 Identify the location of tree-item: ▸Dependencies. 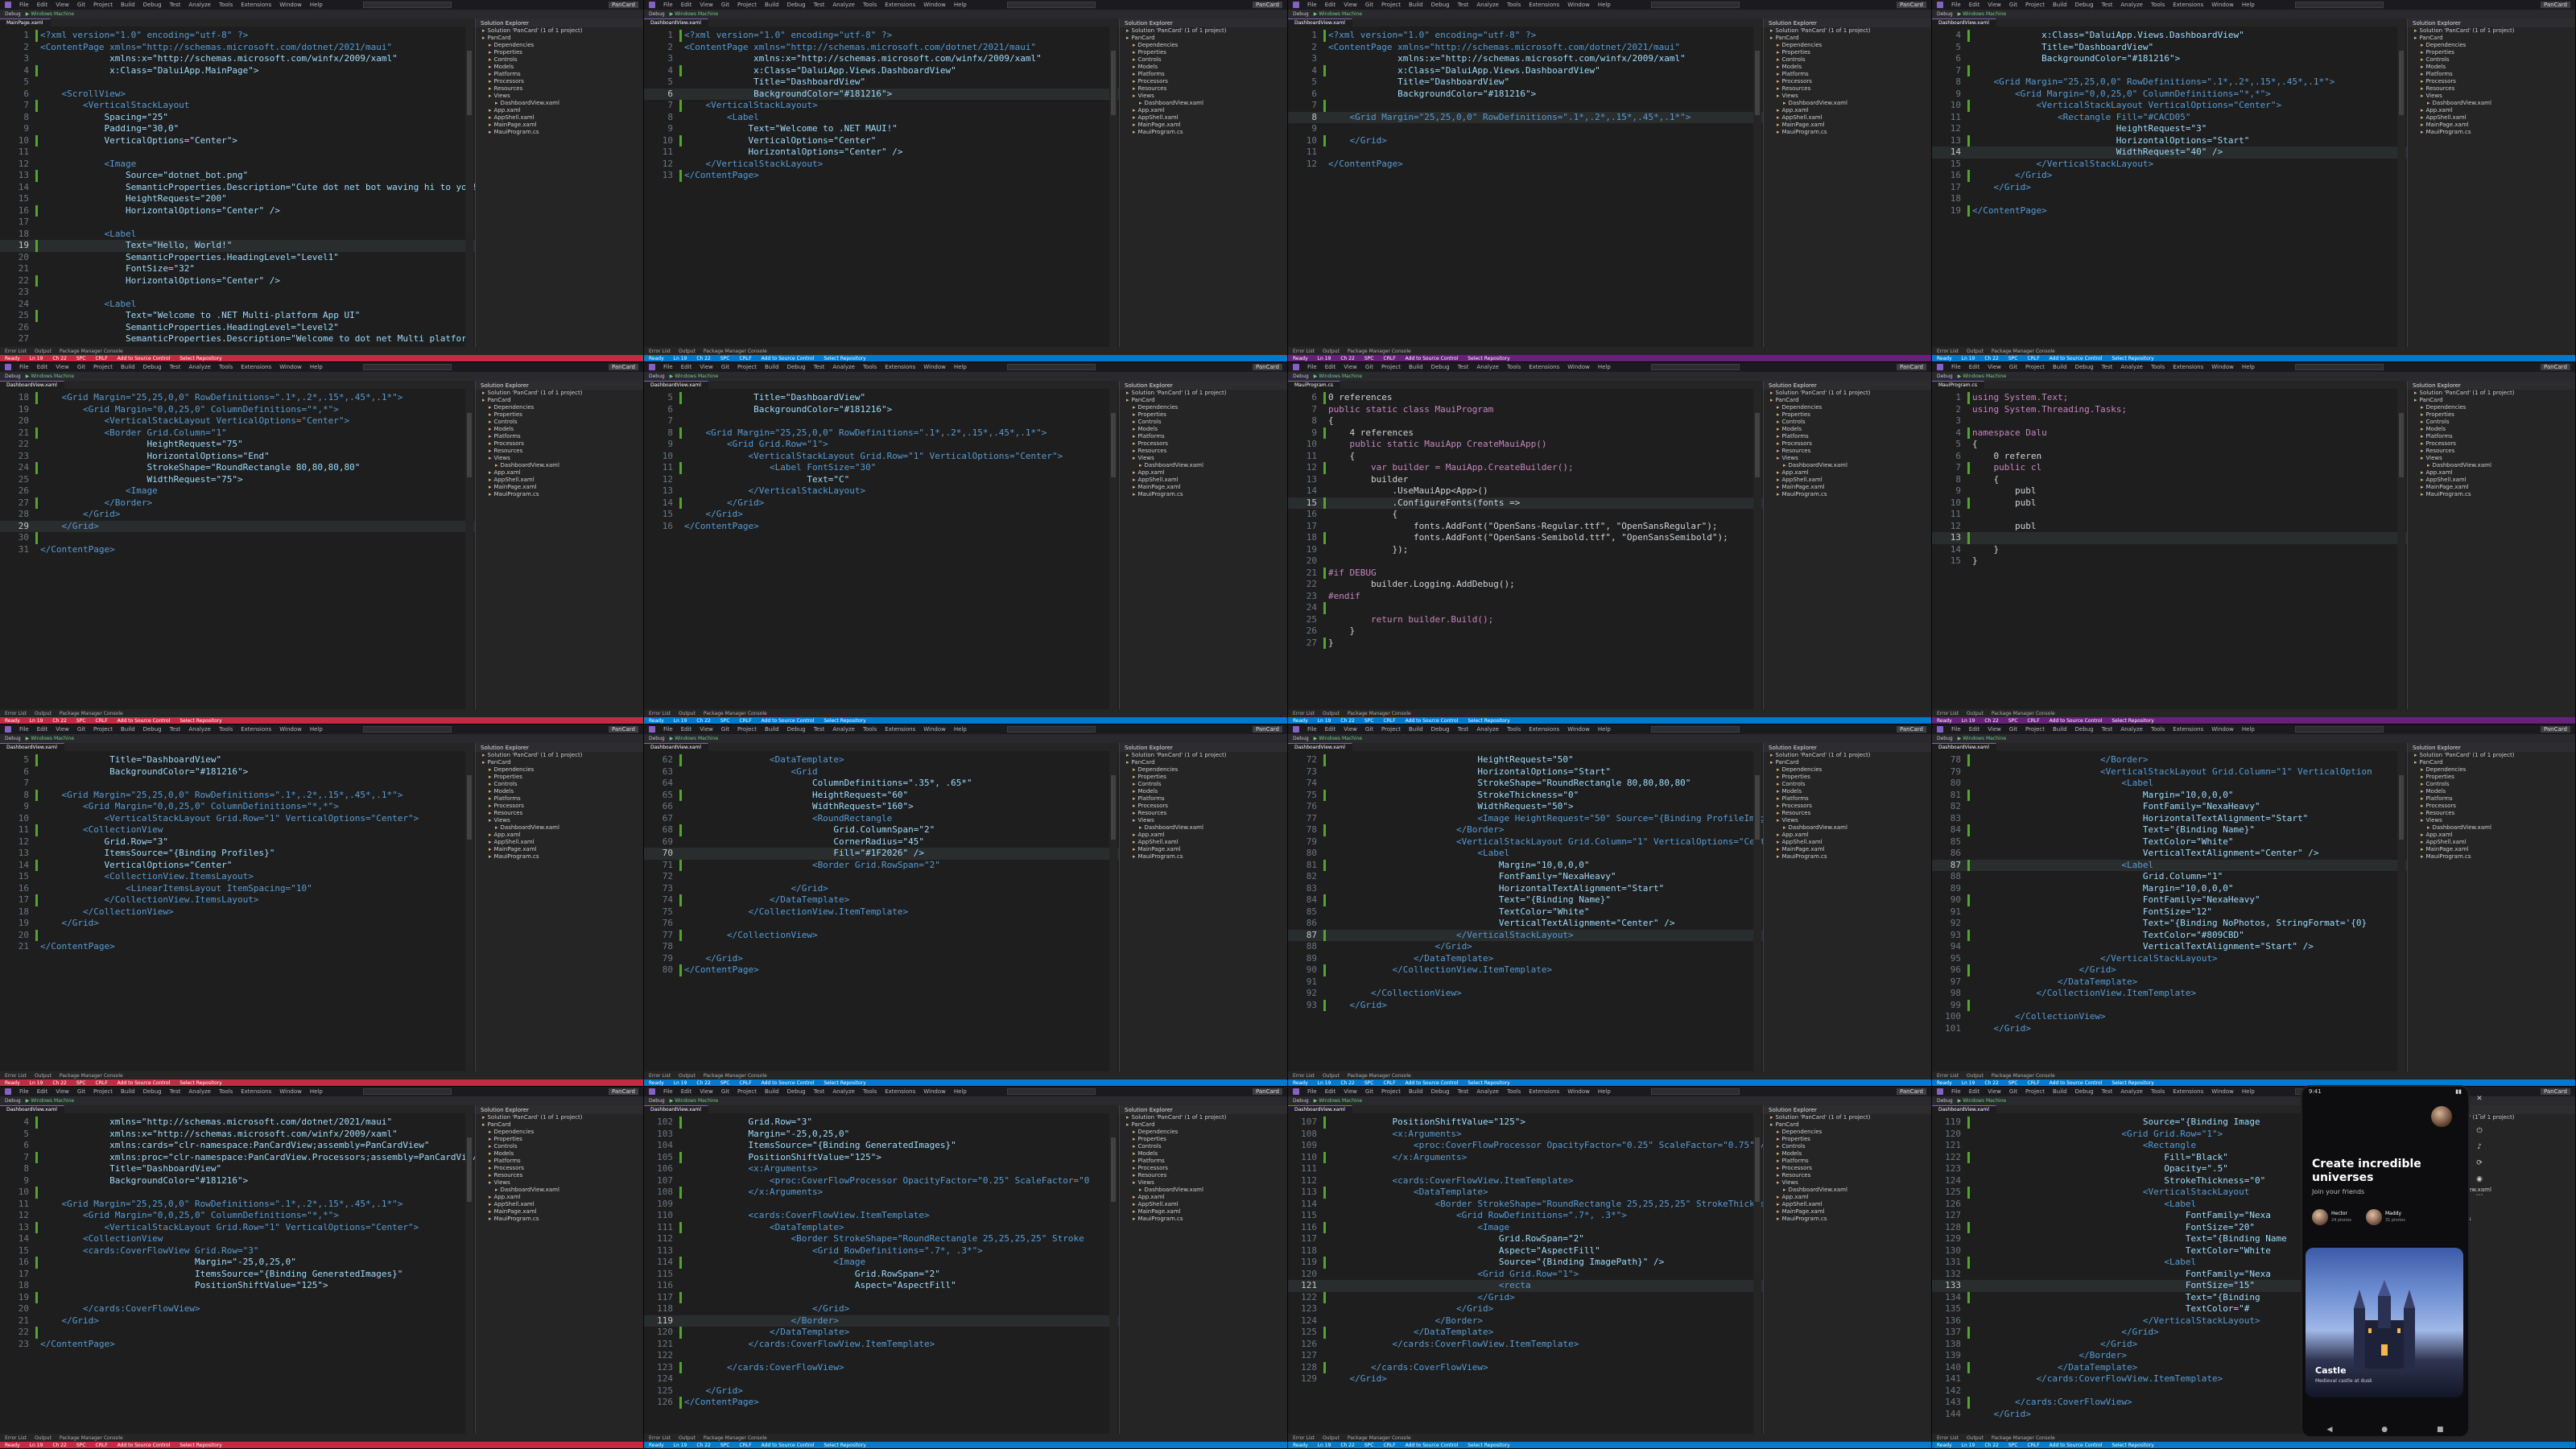
(1203, 1132).